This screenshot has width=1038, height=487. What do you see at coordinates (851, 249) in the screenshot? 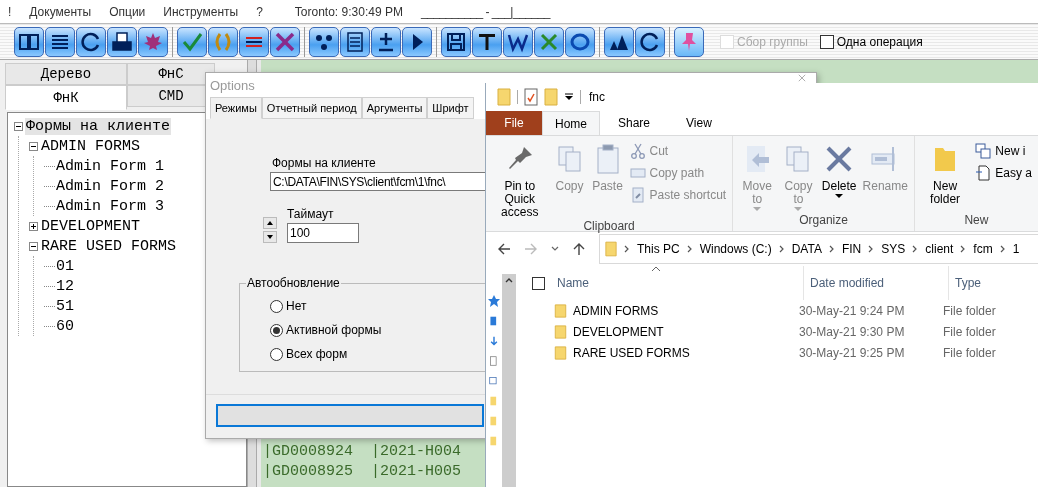
I see `breadcrumb: FIN` at bounding box center [851, 249].